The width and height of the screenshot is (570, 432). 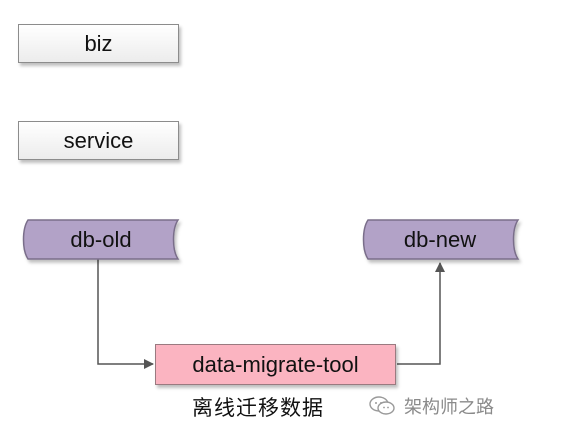 I want to click on data-migrate-tool-label: data-migrate-tool, so click(x=275, y=364).